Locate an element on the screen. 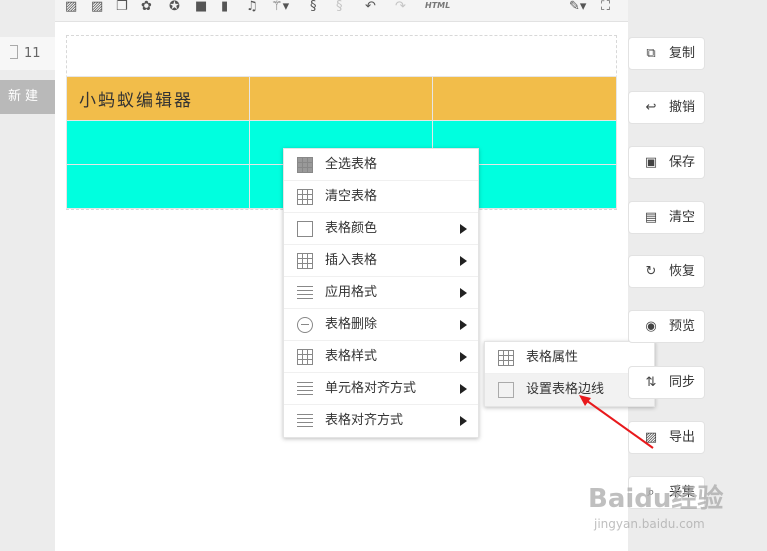  table-select-icon is located at coordinates (305, 165).